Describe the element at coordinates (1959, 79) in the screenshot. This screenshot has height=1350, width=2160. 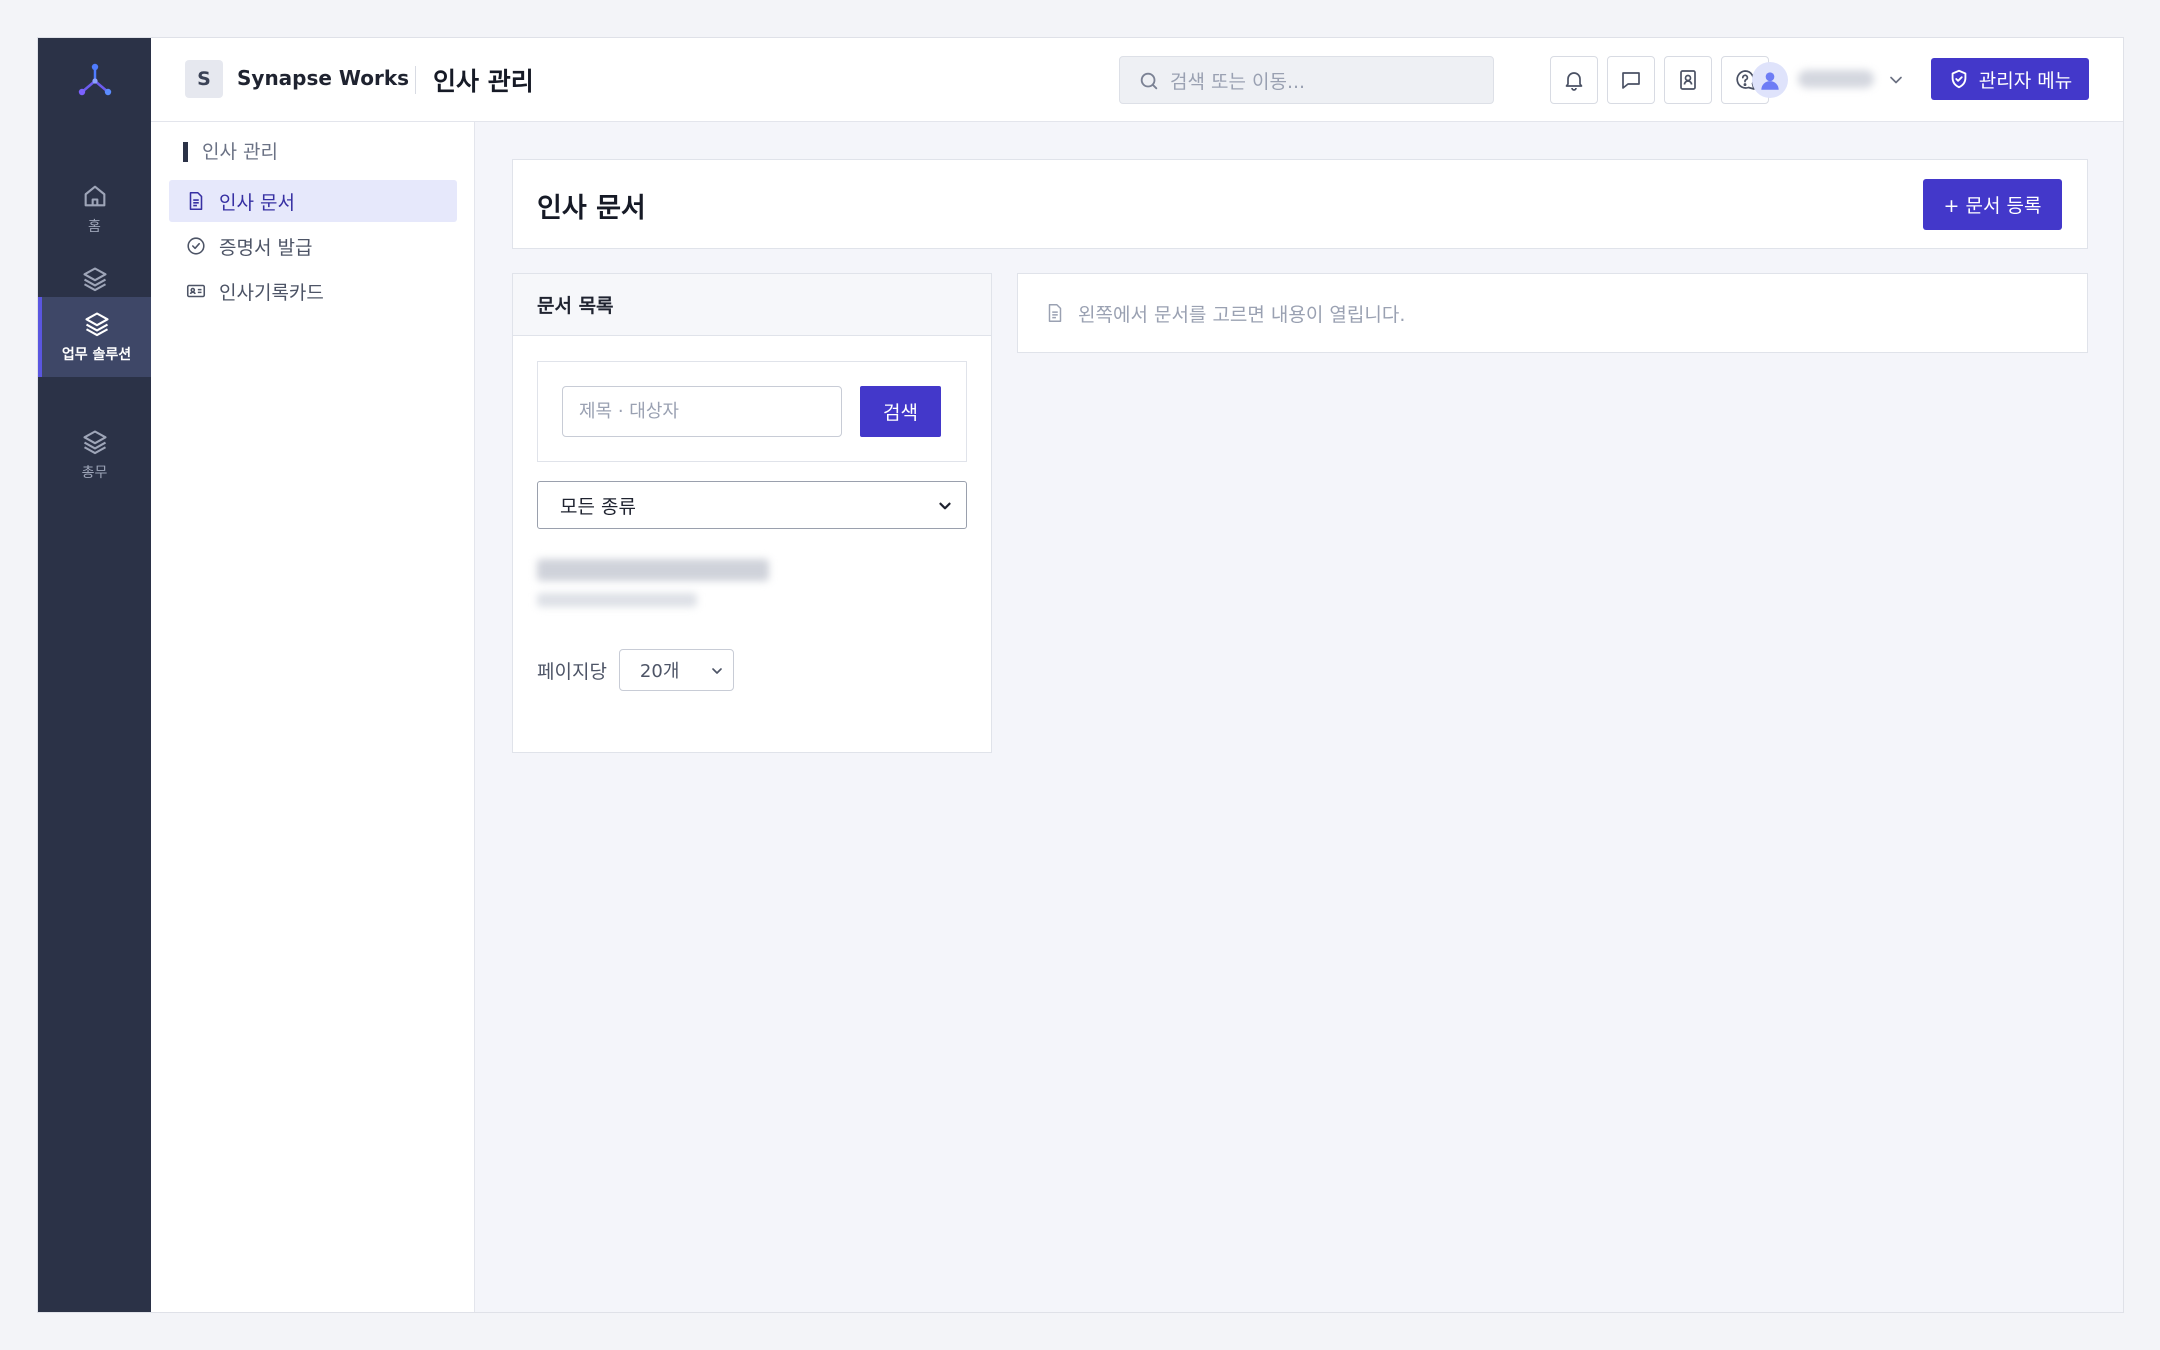
I see `shield-check-icon` at that location.